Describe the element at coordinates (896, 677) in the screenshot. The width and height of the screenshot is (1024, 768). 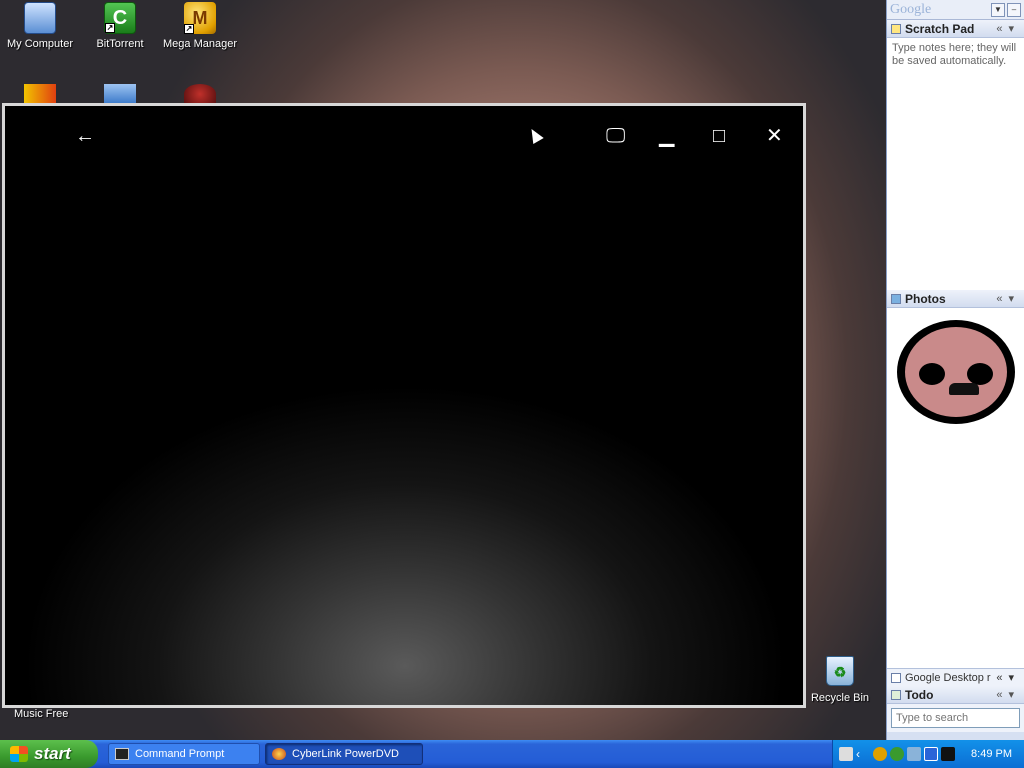
I see `google-desktop-icon` at that location.